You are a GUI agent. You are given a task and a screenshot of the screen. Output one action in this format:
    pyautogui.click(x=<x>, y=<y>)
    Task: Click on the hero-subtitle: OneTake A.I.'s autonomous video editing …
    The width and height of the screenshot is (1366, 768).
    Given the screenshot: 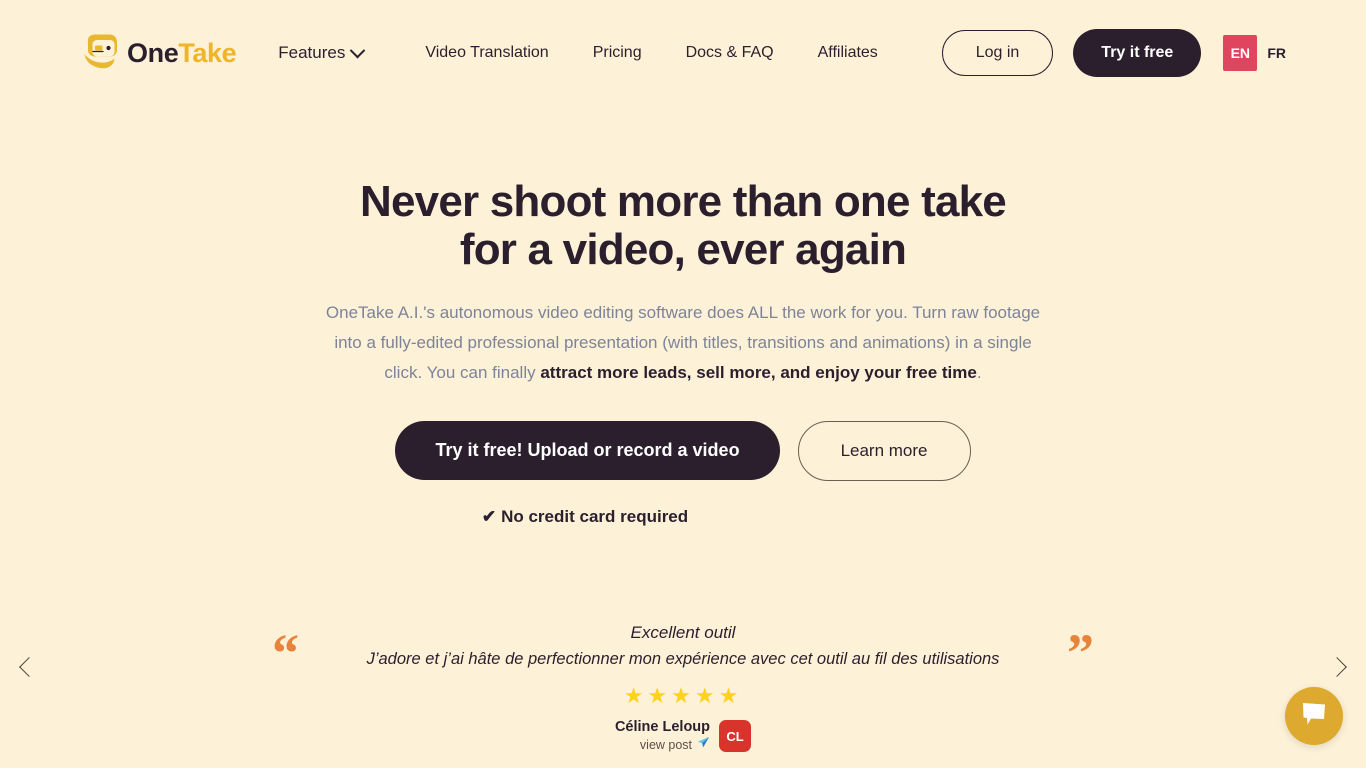 What is the action you would take?
    pyautogui.click(x=683, y=343)
    